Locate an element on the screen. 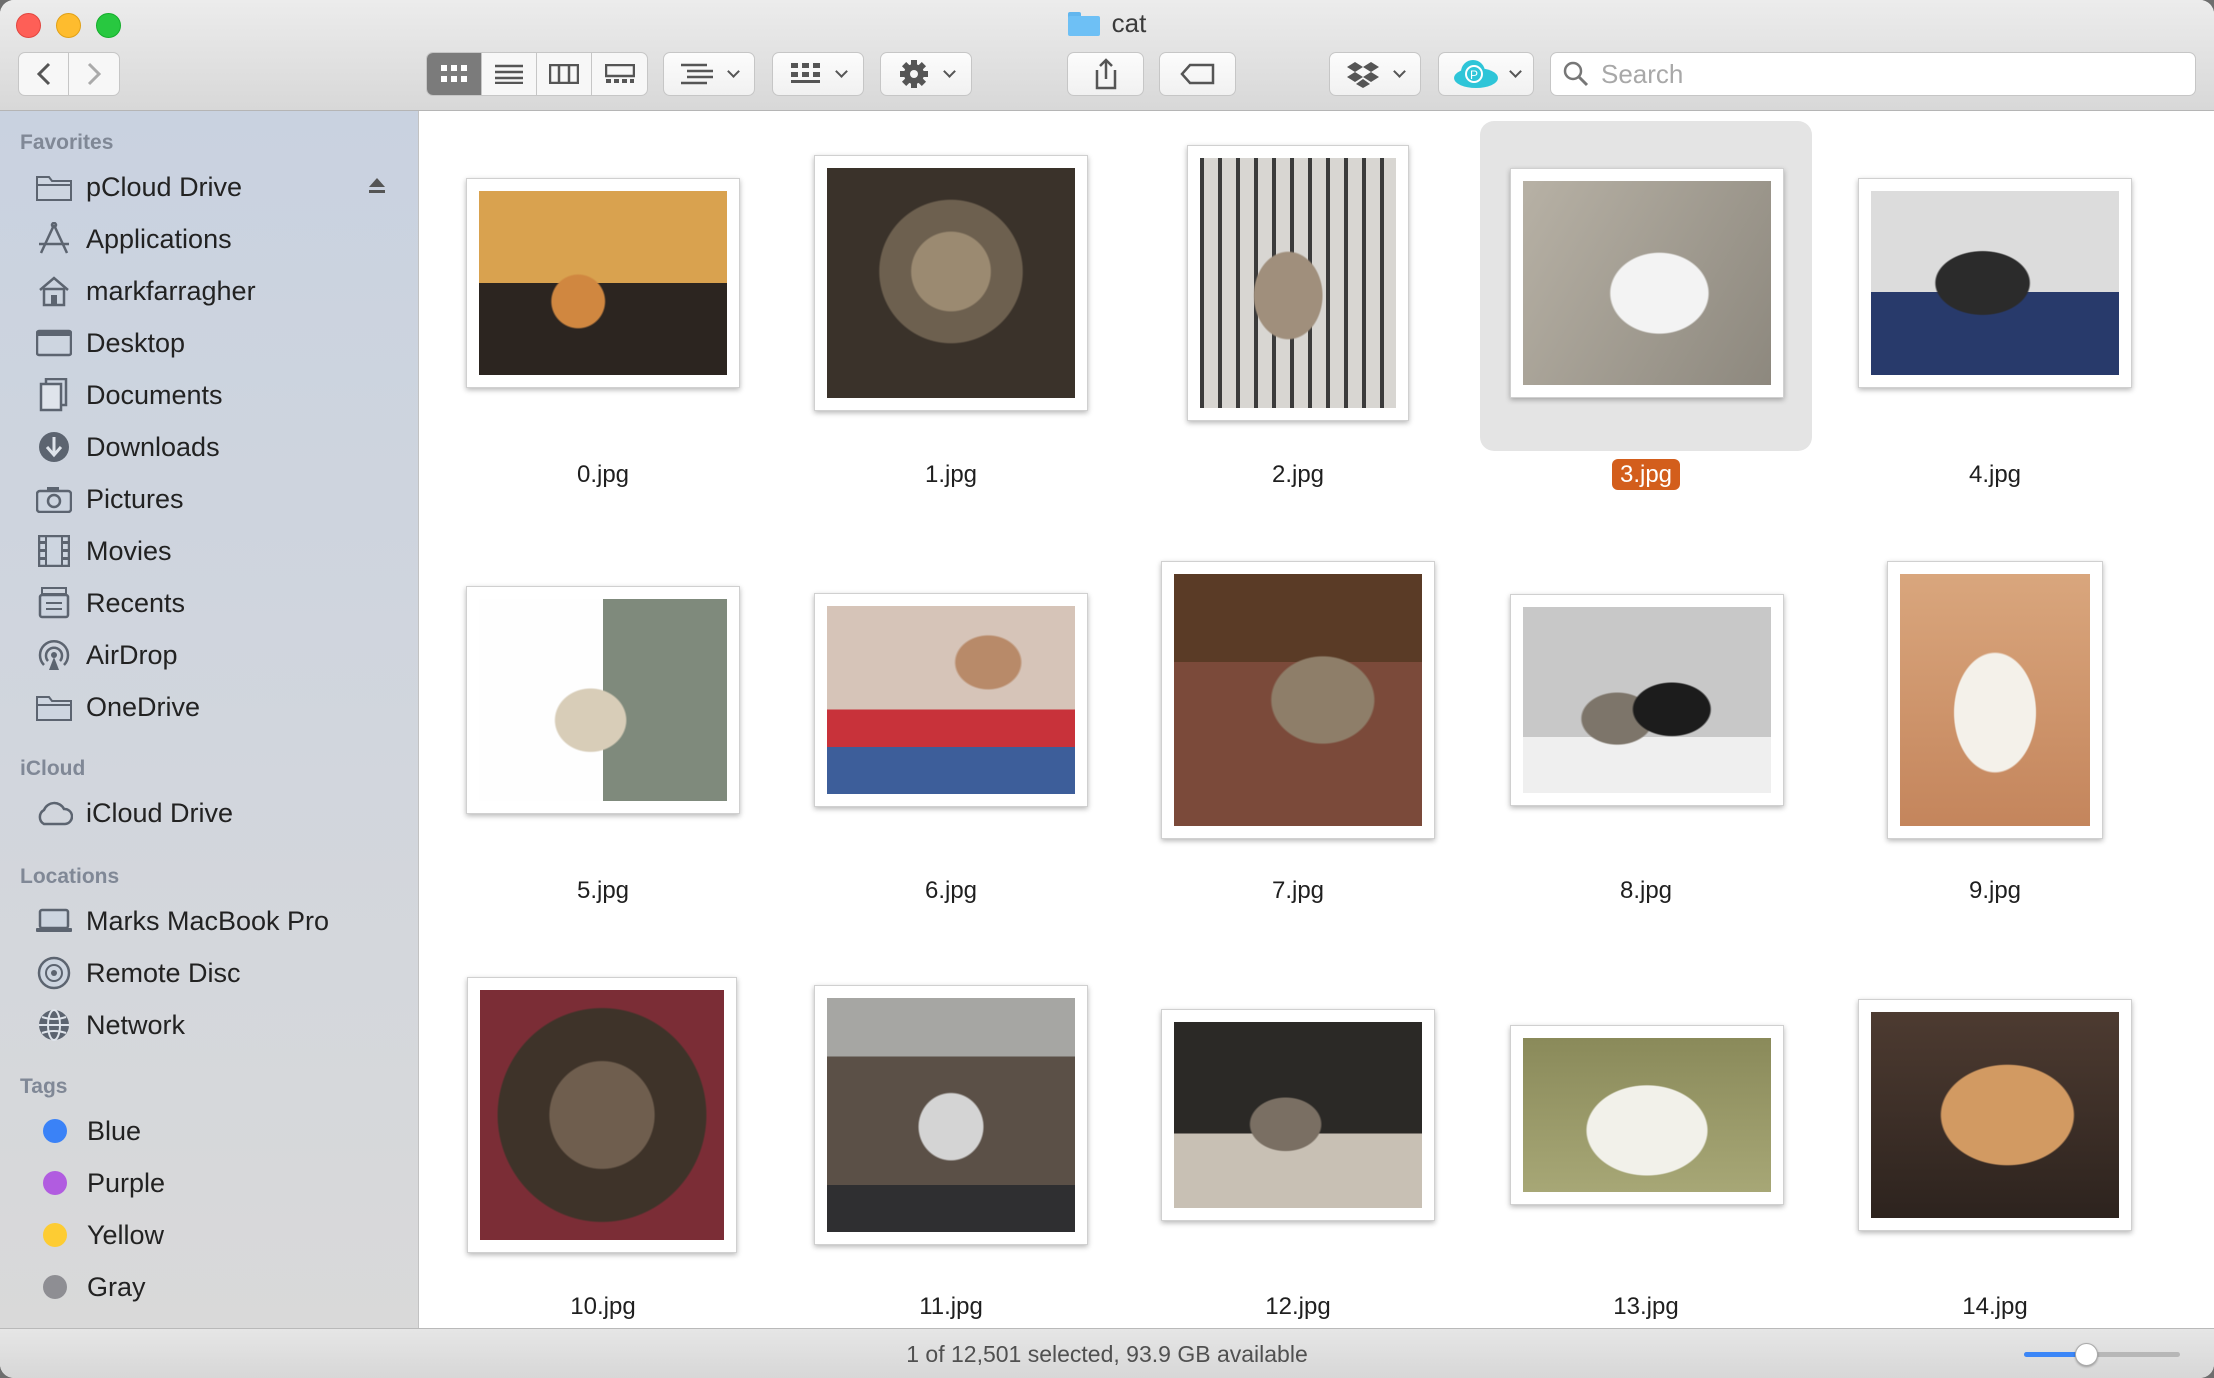 This screenshot has height=1378, width=2214. sidebar-item-macbook: Marks MacBook Pro is located at coordinates (209, 921).